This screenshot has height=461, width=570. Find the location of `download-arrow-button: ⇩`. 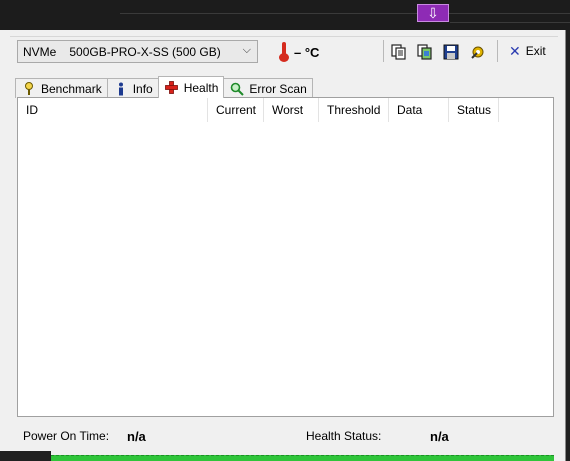

download-arrow-button: ⇩ is located at coordinates (433, 13).